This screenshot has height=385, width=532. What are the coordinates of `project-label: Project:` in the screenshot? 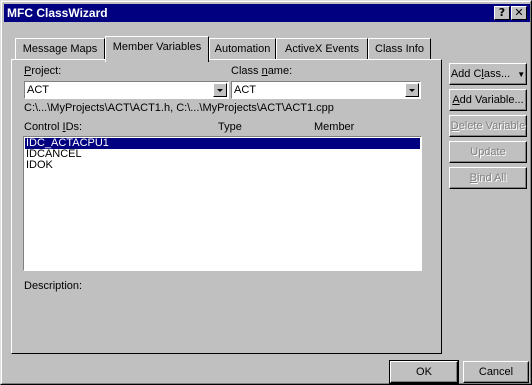 It's located at (43, 71).